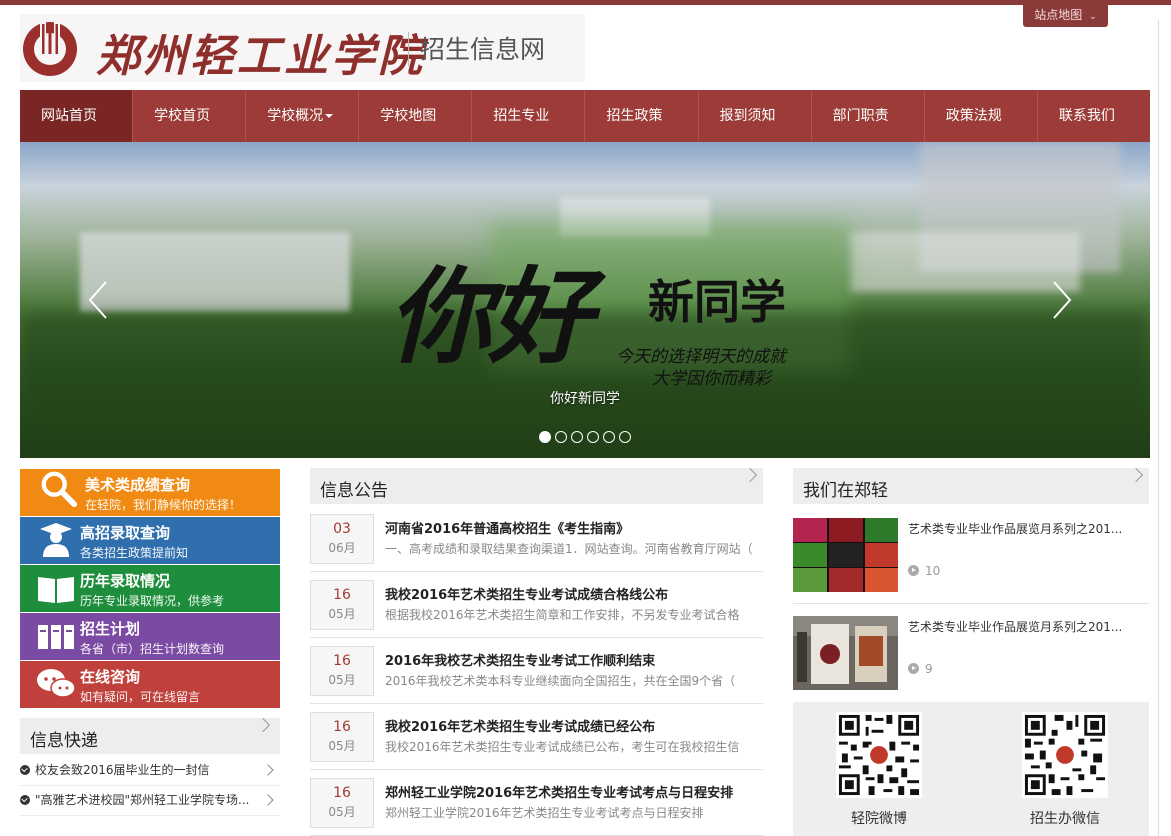  What do you see at coordinates (152, 649) in the screenshot?
I see `quick-link-subtitle: 各省（市）招生计划数查询` at bounding box center [152, 649].